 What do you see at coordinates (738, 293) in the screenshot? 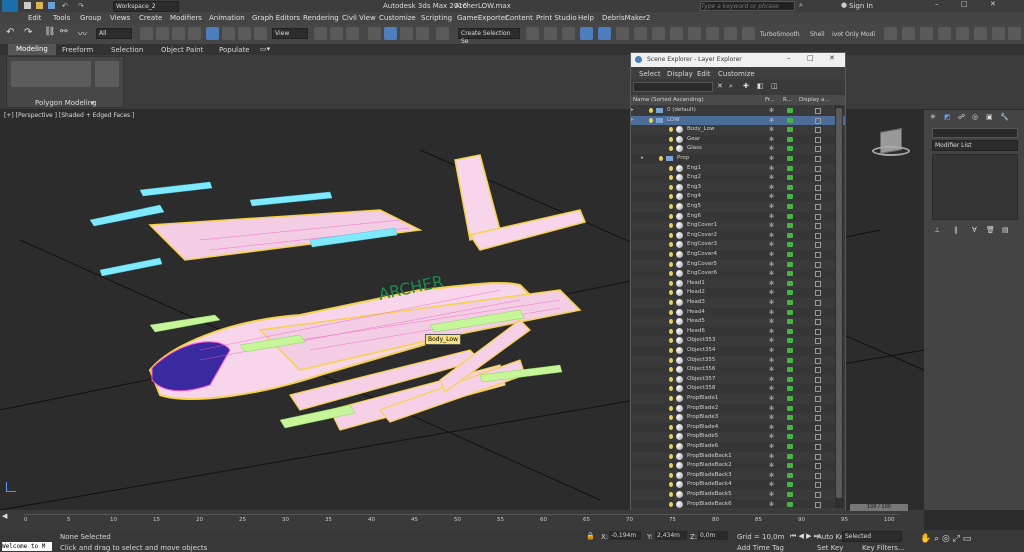
I see `list-item: Head2 ✻` at bounding box center [738, 293].